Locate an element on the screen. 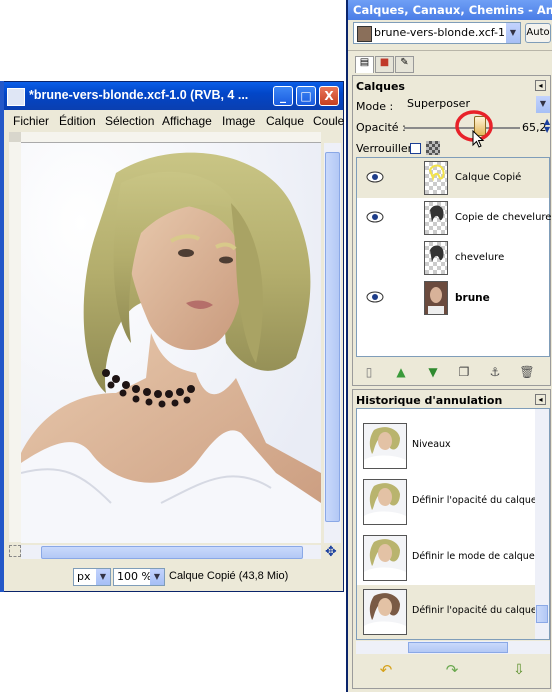 The width and height of the screenshot is (552, 692). history-item: Définir le mode de calque is located at coordinates (446, 558).